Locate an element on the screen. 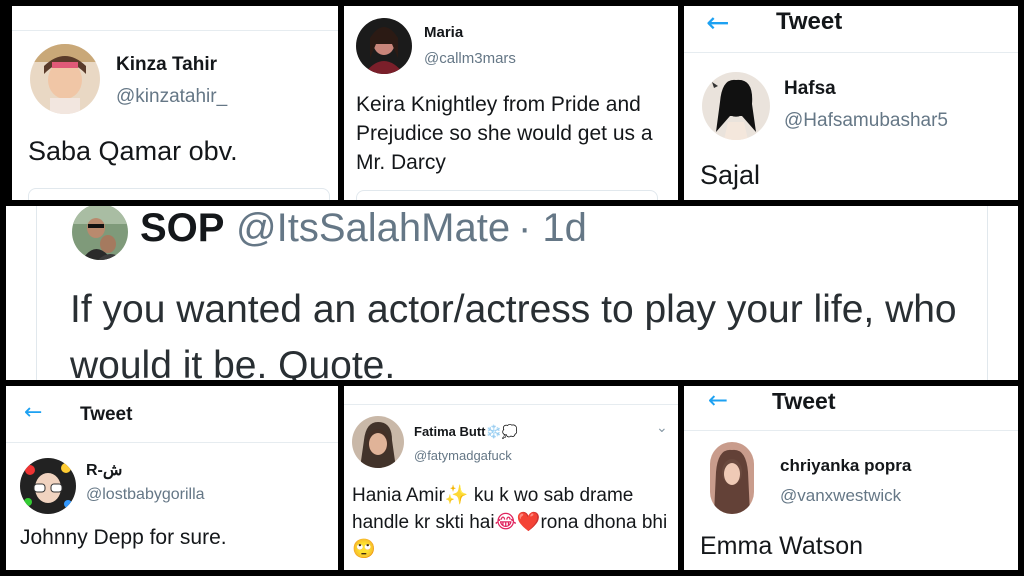  tweet-text-part: rona dhona bhi is located at coordinates (604, 522).